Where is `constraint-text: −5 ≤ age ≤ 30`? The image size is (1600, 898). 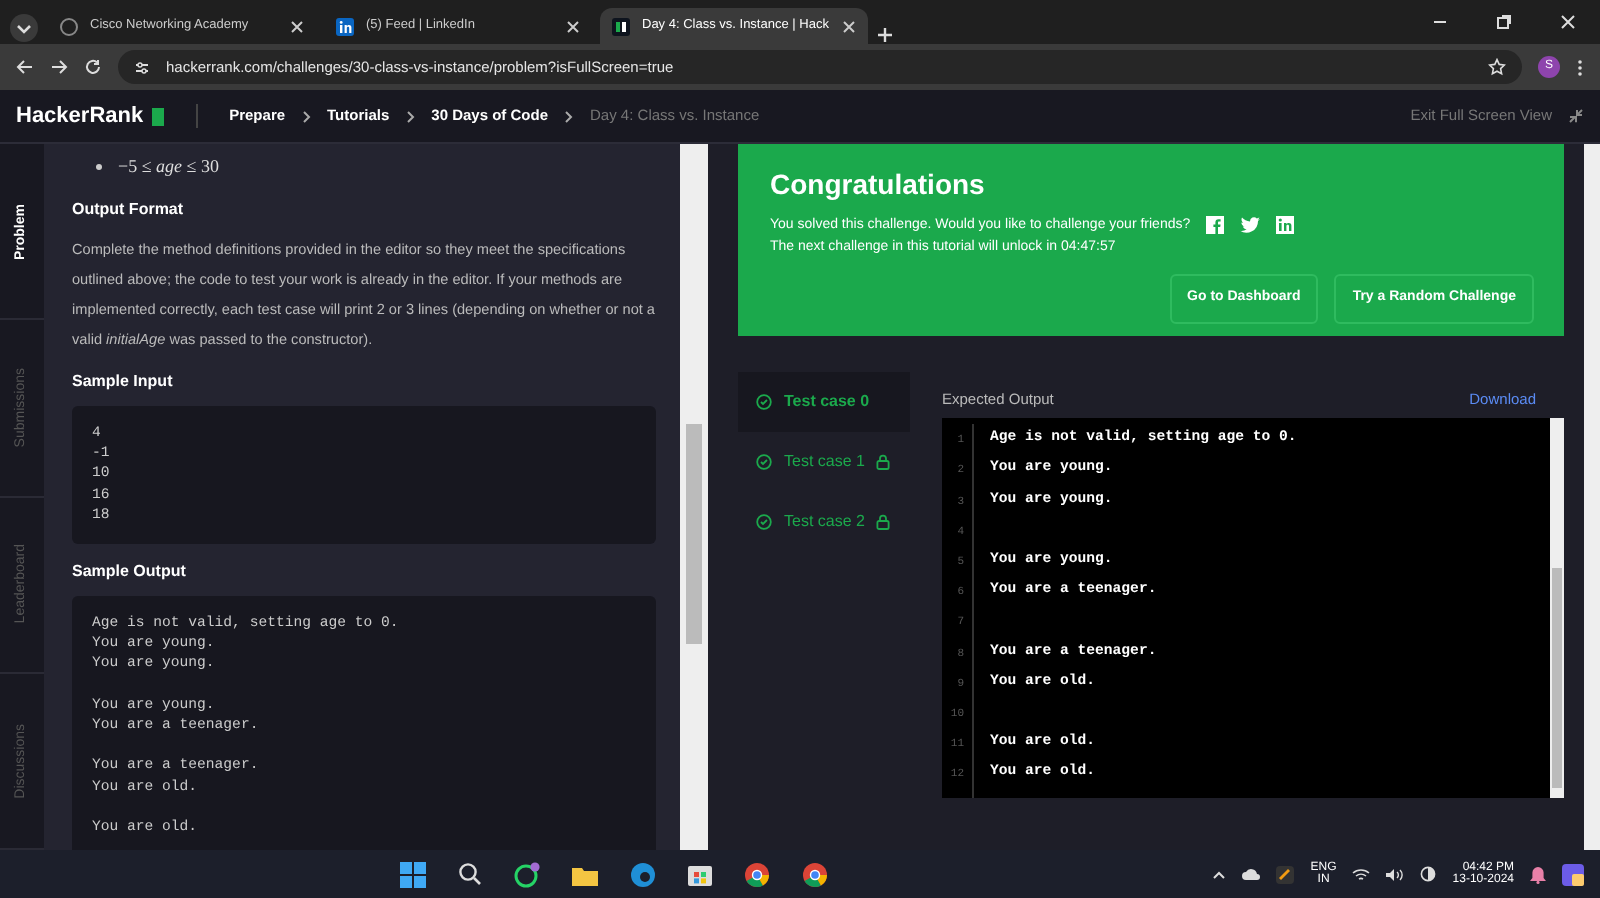 constraint-text: −5 ≤ age ≤ 30 is located at coordinates (168, 167).